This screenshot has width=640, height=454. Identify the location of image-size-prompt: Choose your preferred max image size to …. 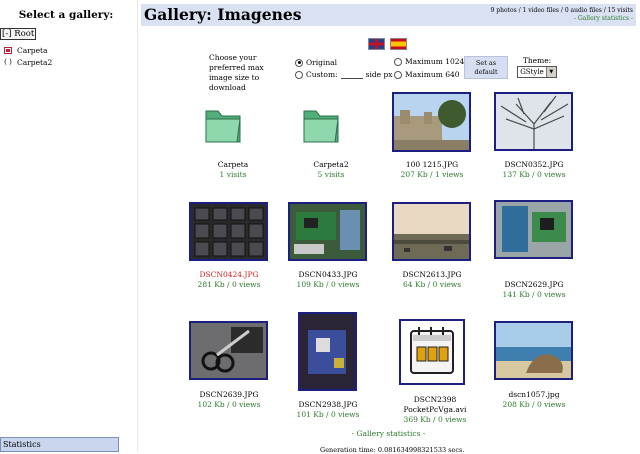
(236, 72).